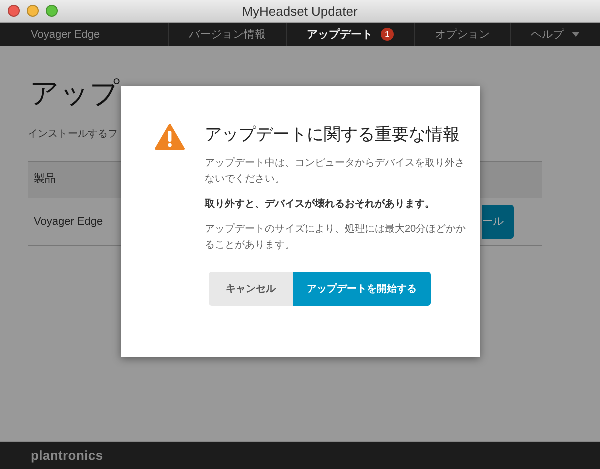  I want to click on product-name: Voyager Edge, so click(66, 34).